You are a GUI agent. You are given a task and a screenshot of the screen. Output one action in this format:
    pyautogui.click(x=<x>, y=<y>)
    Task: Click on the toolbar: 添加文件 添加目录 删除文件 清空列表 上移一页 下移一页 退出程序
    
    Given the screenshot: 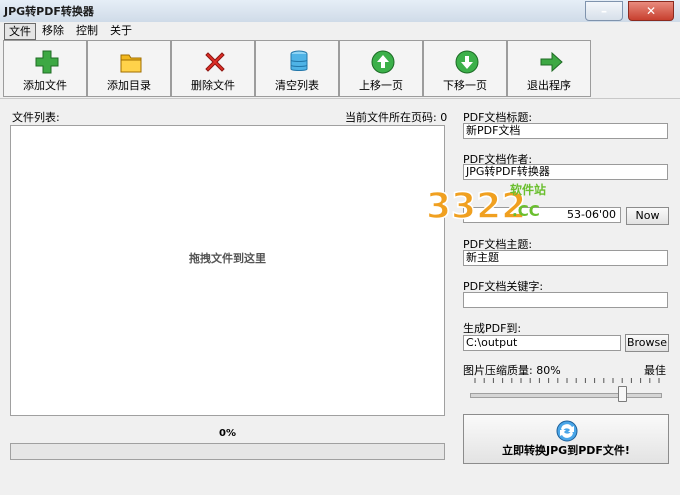 What is the action you would take?
    pyautogui.click(x=340, y=69)
    